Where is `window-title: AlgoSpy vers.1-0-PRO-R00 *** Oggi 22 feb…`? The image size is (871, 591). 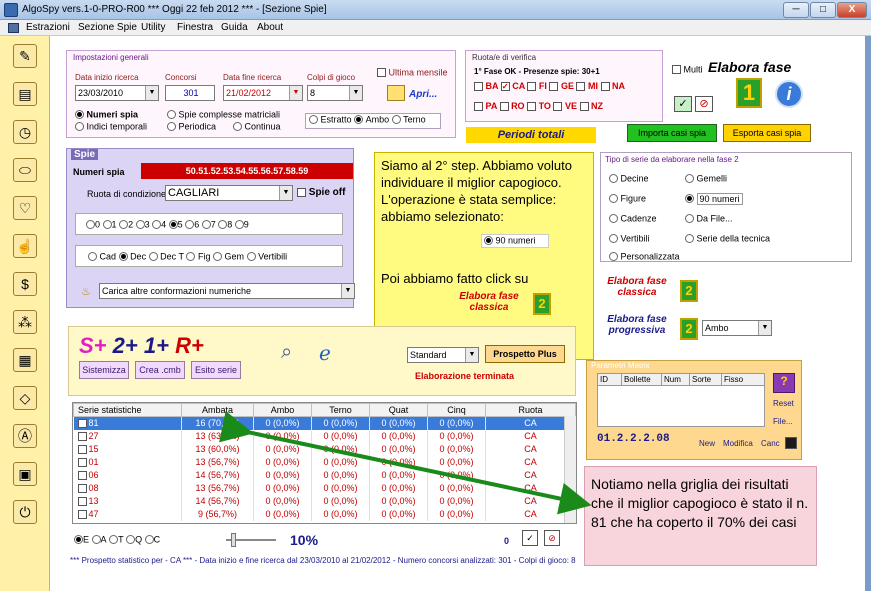 window-title: AlgoSpy vers.1-0-PRO-R00 *** Oggi 22 feb… is located at coordinates (174, 9).